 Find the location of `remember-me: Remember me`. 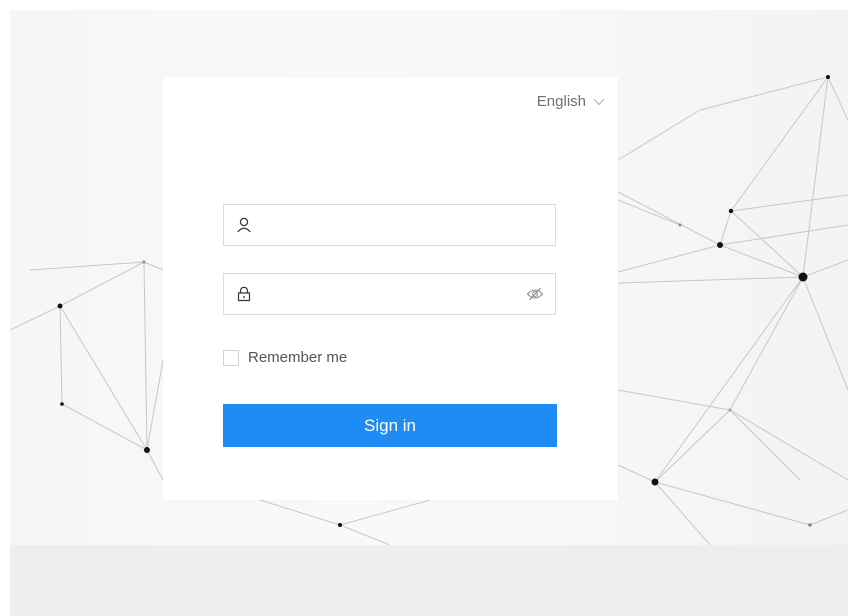

remember-me: Remember me is located at coordinates (285, 357).